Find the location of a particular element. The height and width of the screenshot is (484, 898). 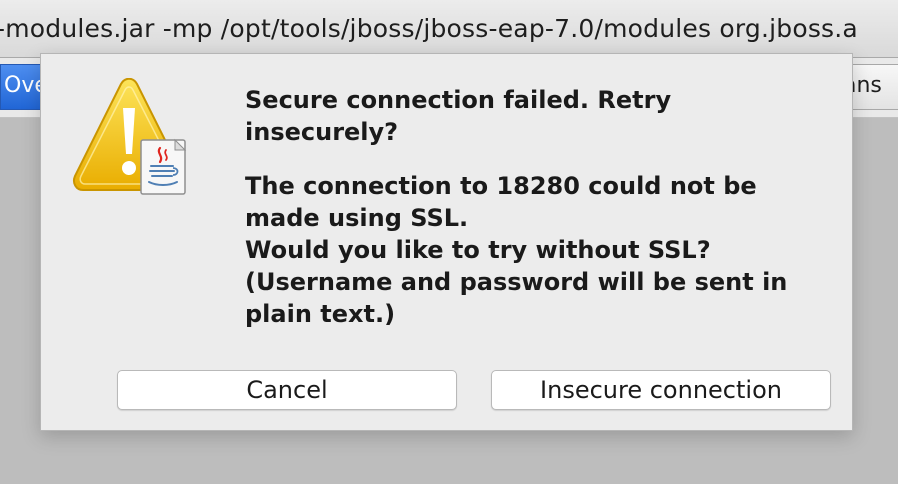

dialog-body-line: made using SSL. is located at coordinates (357, 218).